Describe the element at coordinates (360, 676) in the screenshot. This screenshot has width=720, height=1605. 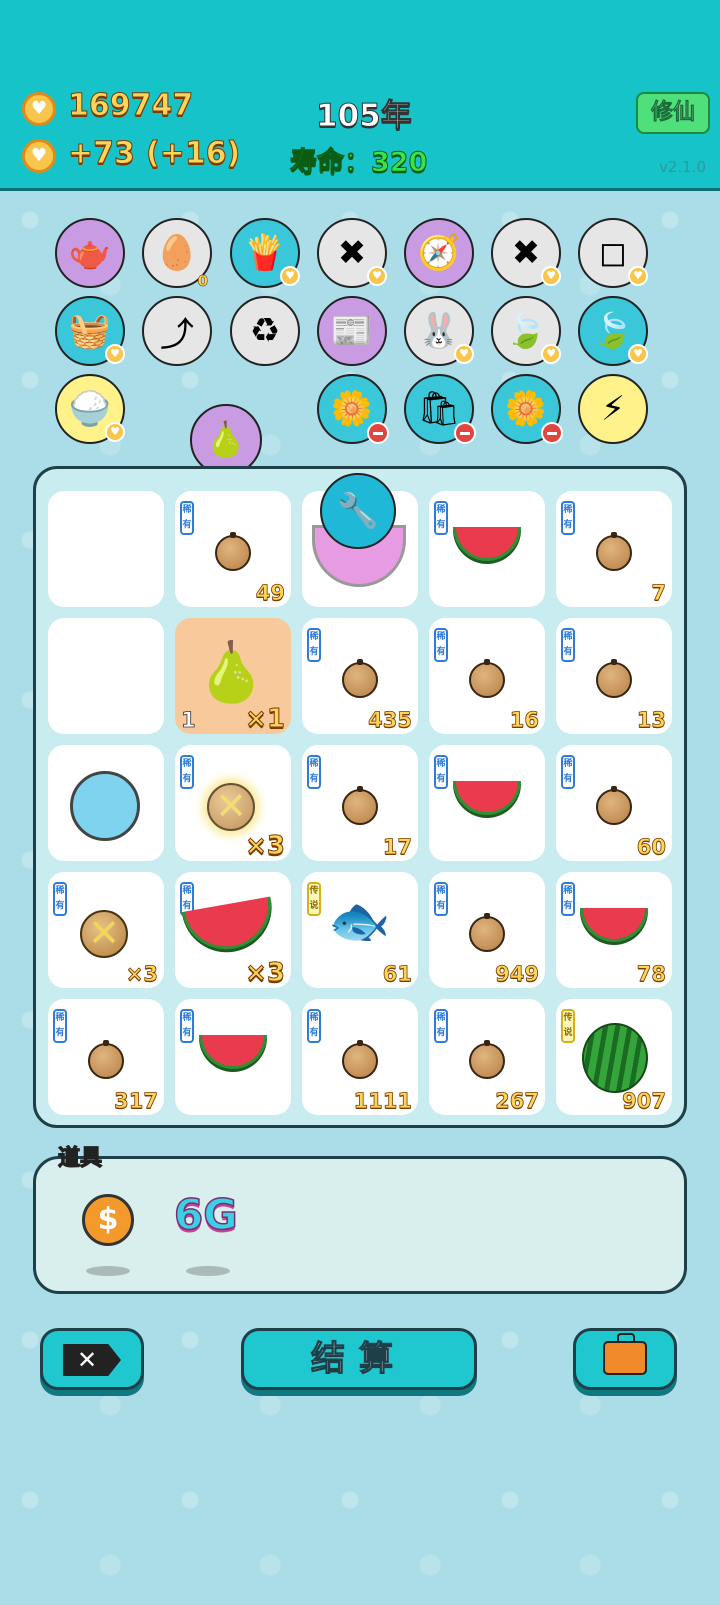
I see `board-cell: 稀有 435` at that location.